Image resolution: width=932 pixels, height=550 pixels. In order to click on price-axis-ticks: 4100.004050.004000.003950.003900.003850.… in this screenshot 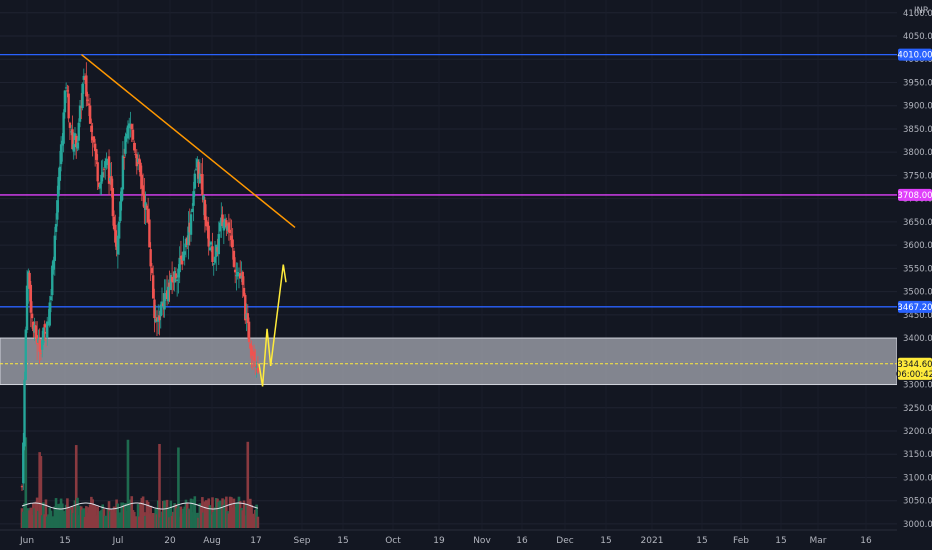, I will do `click(917, 269)`.